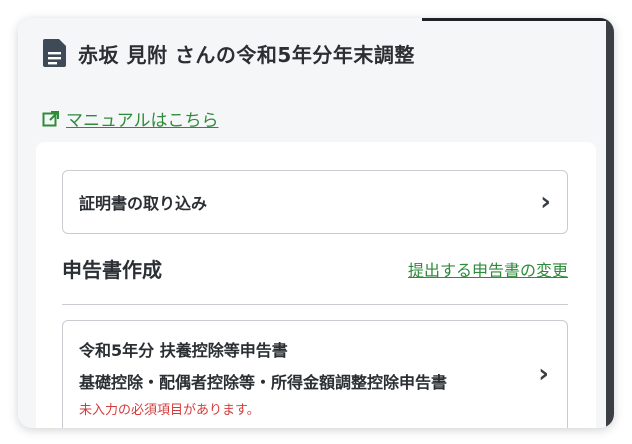 Image resolution: width=632 pixels, height=444 pixels. What do you see at coordinates (183, 350) in the screenshot?
I see `declaration-title: 令和5年分 扶養控除等申告書` at bounding box center [183, 350].